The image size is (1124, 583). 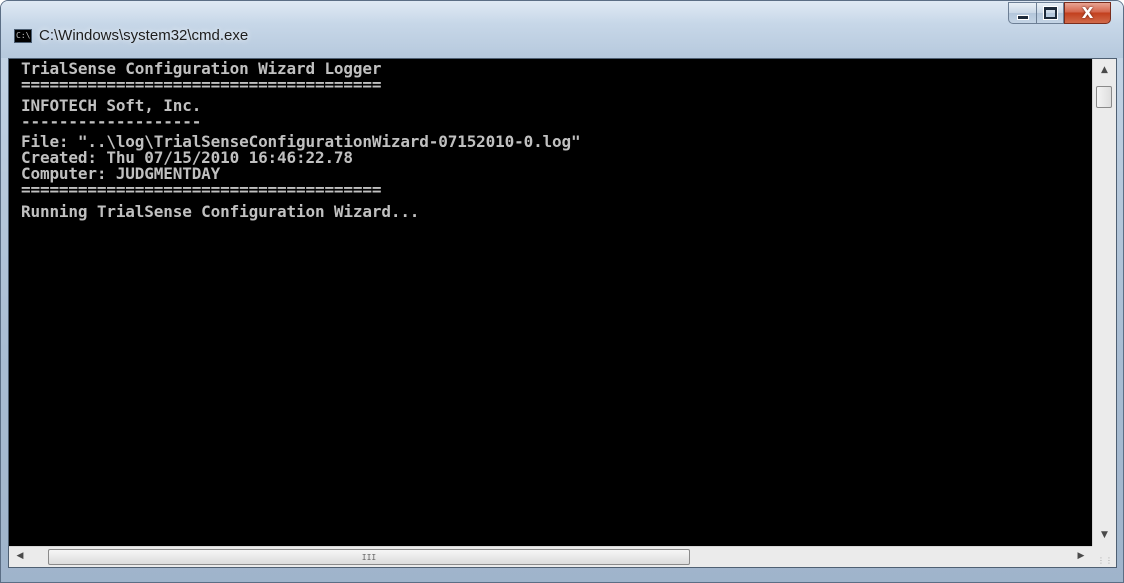 What do you see at coordinates (562, 29) in the screenshot?
I see `title-bar: C:\ C:\Windows\system32\cmd.exe X` at bounding box center [562, 29].